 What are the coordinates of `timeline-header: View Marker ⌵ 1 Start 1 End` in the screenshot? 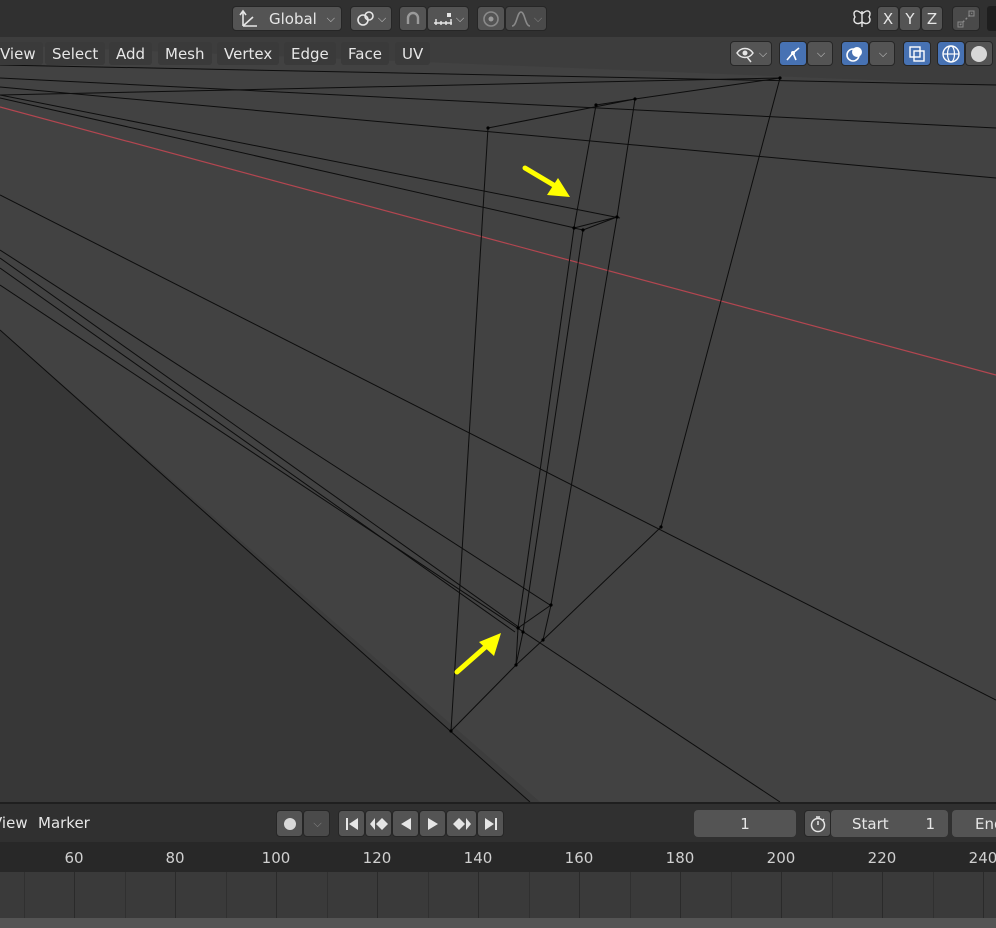 It's located at (498, 822).